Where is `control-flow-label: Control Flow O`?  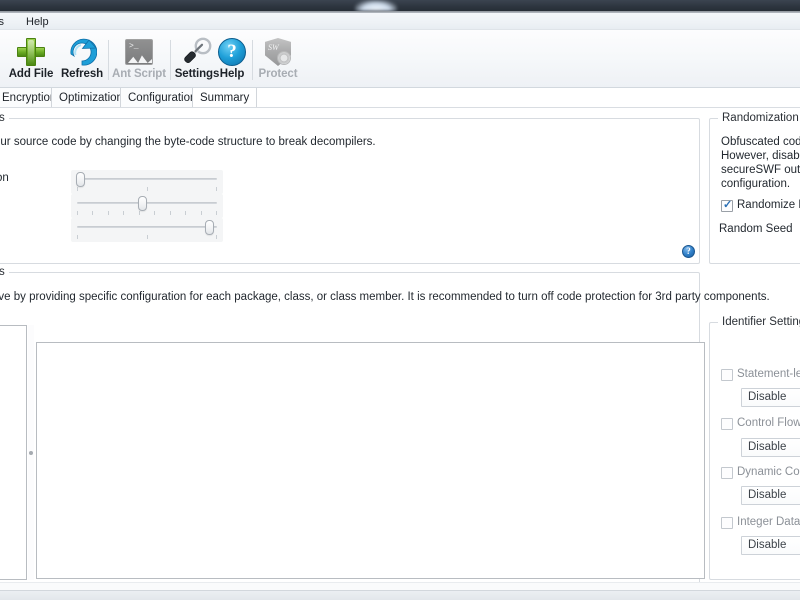 control-flow-label: Control Flow O is located at coordinates (768, 423).